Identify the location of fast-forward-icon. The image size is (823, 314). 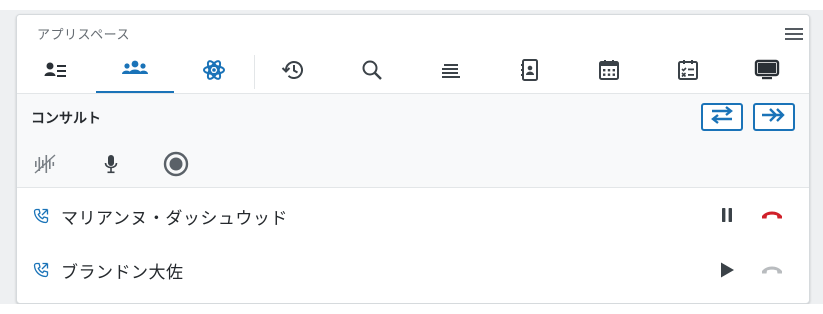
(774, 117).